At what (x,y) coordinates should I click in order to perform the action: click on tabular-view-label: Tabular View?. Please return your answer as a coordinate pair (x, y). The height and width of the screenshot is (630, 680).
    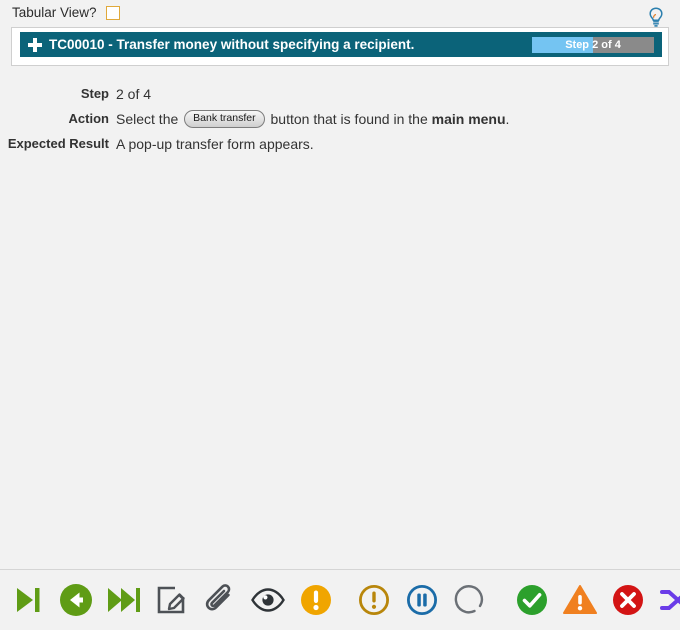
    Looking at the image, I should click on (54, 12).